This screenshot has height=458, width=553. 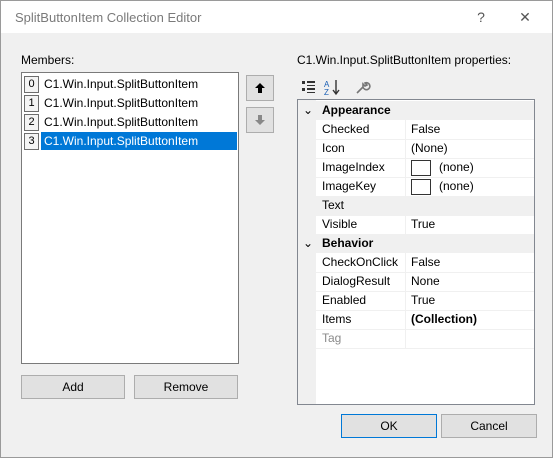 What do you see at coordinates (348, 243) in the screenshot?
I see `category-label: Behavior` at bounding box center [348, 243].